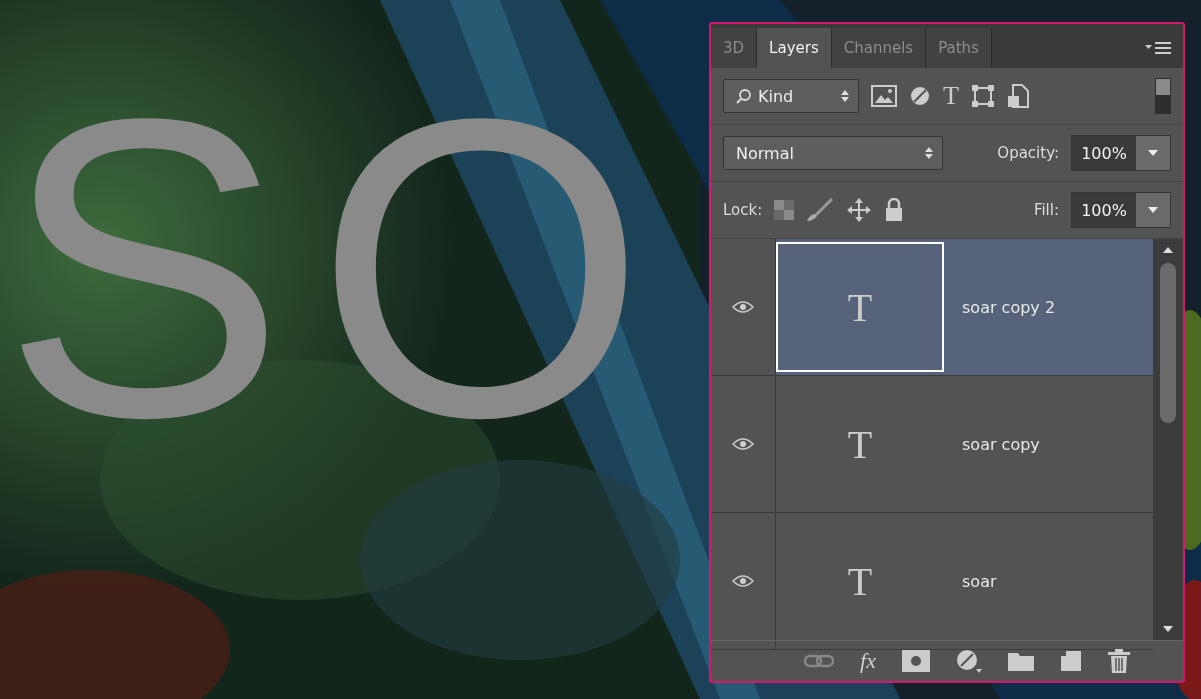  I want to click on fill-field: 100%, so click(1121, 210).